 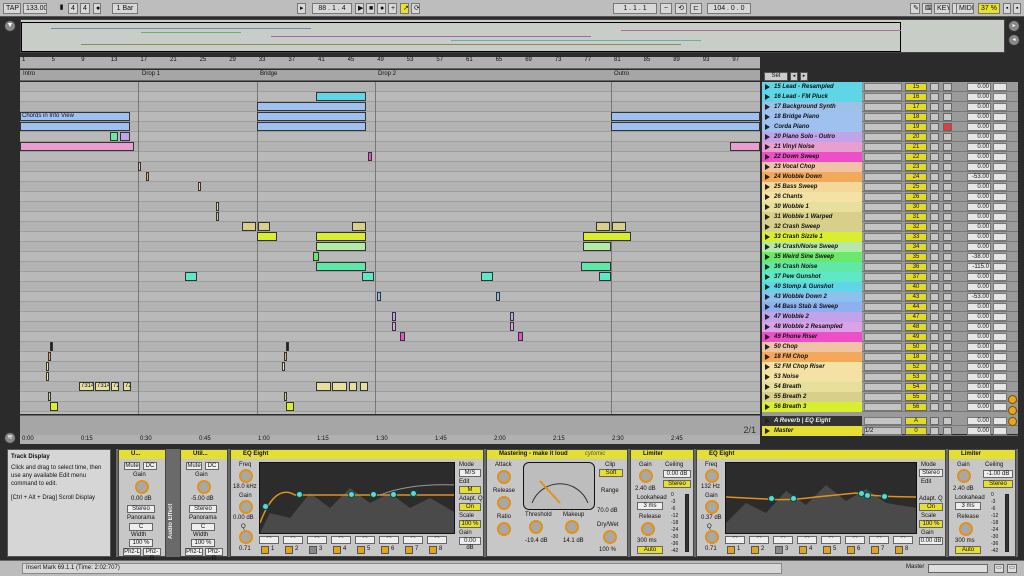 I want to click on clip-crash-sizzle-a, so click(x=267, y=236).